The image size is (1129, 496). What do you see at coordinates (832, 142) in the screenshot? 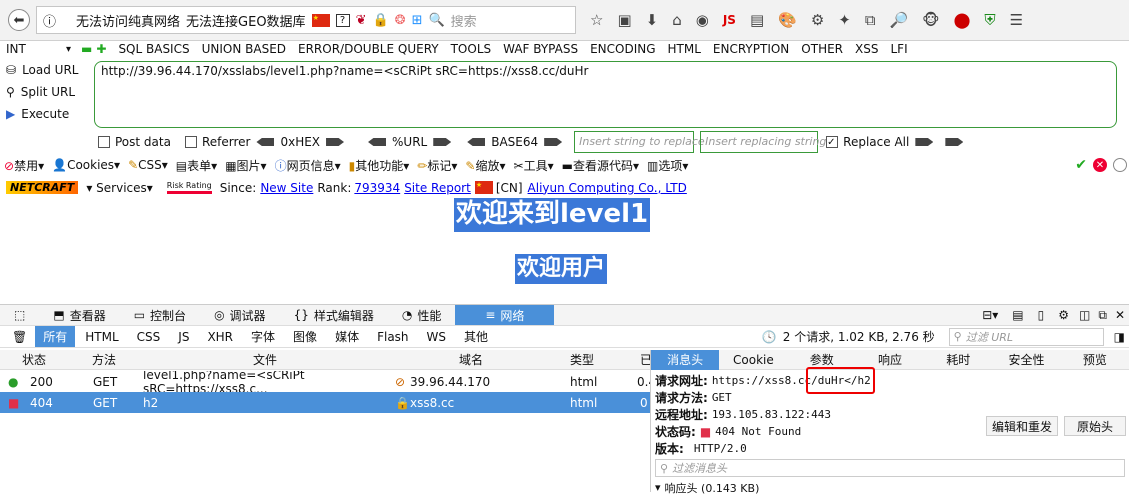
I see `replace-all-checkbox: ✓` at bounding box center [832, 142].